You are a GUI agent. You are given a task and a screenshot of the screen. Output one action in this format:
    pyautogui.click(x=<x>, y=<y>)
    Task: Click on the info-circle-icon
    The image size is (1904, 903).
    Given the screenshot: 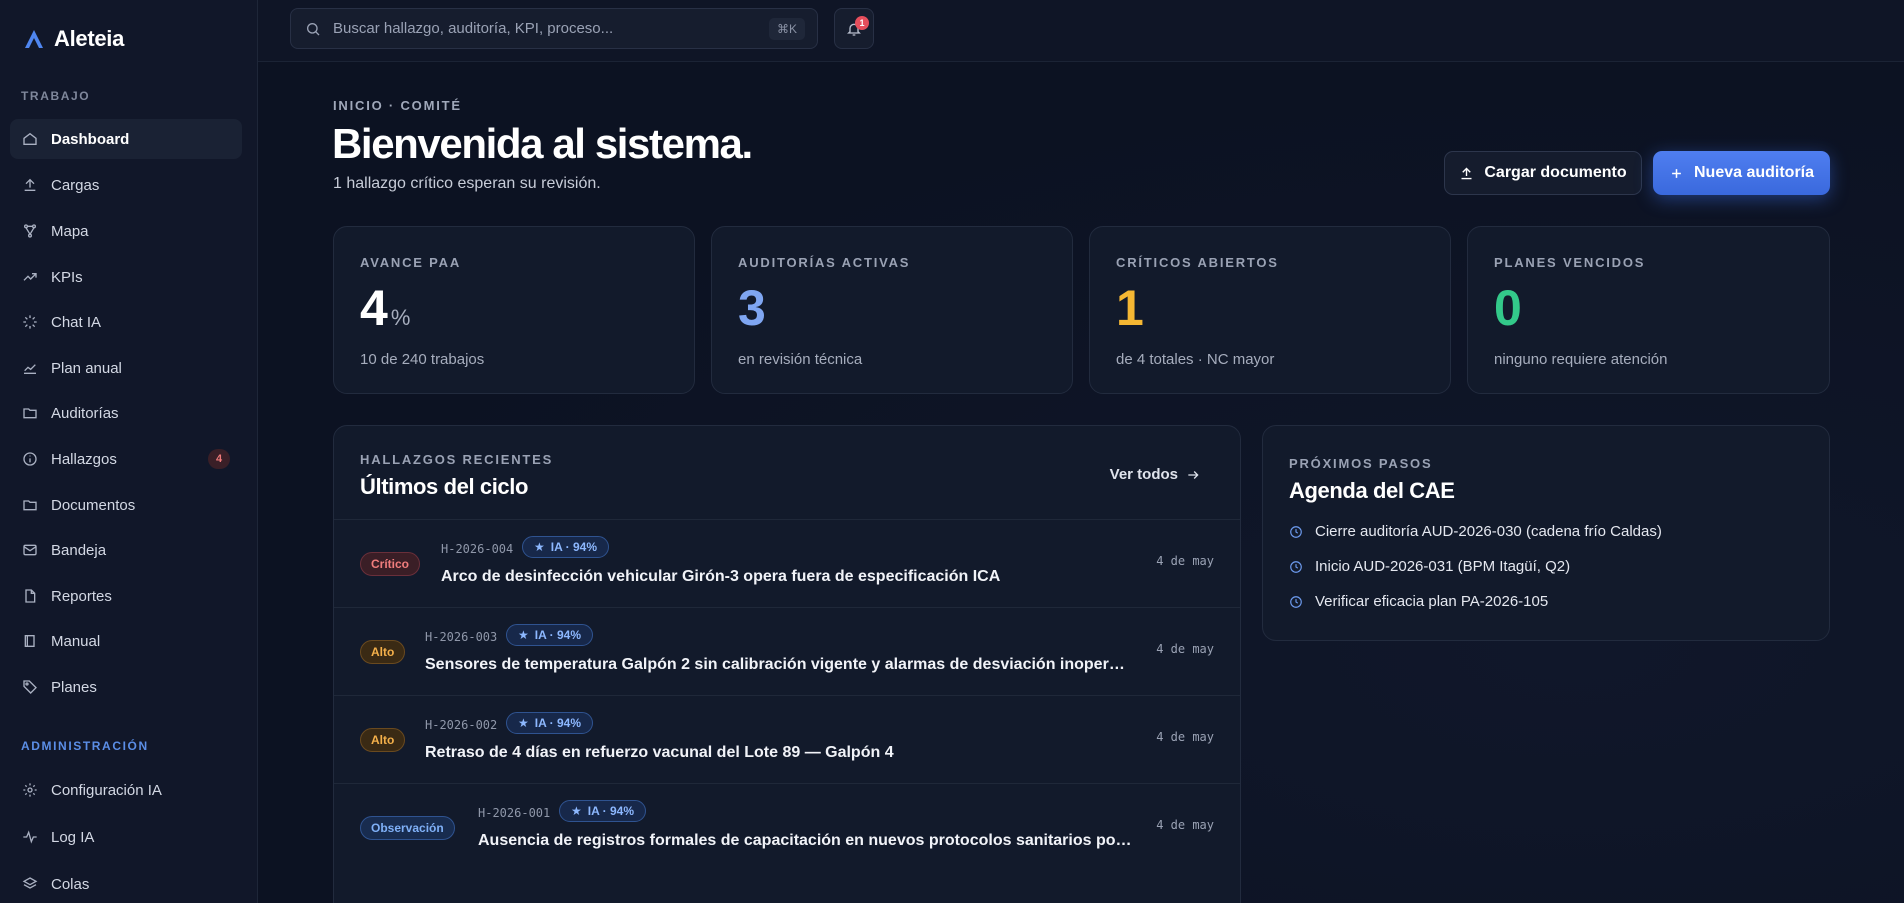 What is the action you would take?
    pyautogui.click(x=30, y=459)
    